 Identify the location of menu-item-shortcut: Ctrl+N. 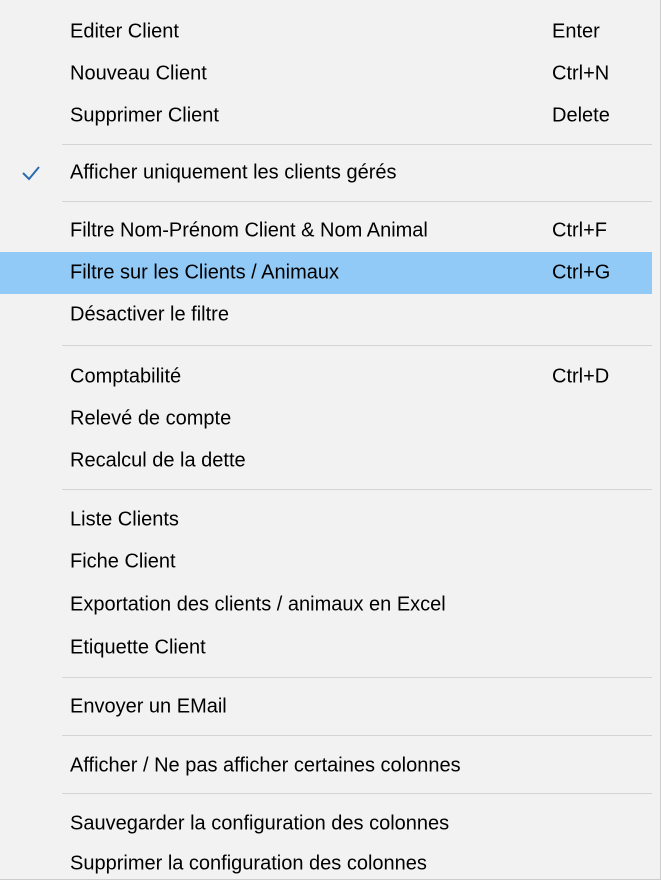
(581, 73).